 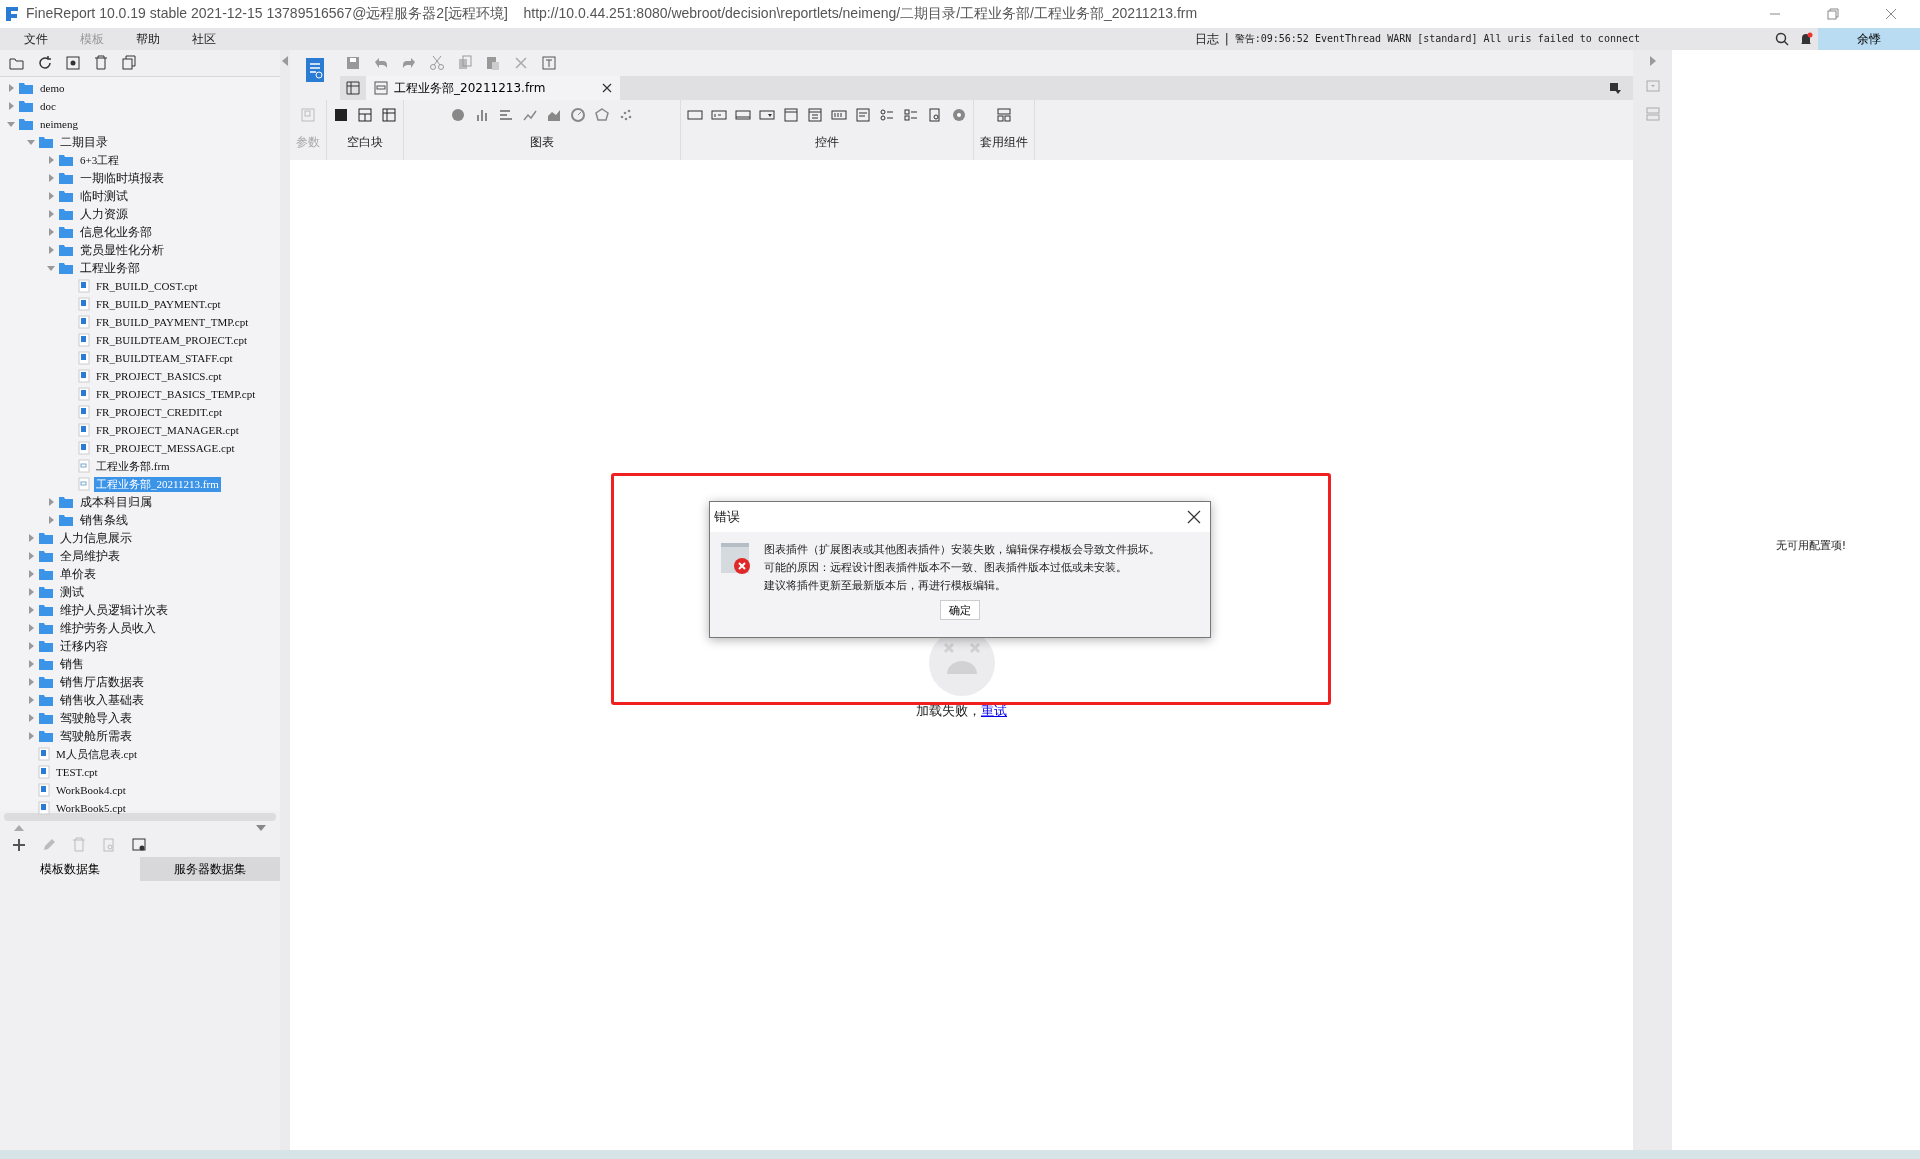 I want to click on tree-item: doc, so click(x=48, y=106).